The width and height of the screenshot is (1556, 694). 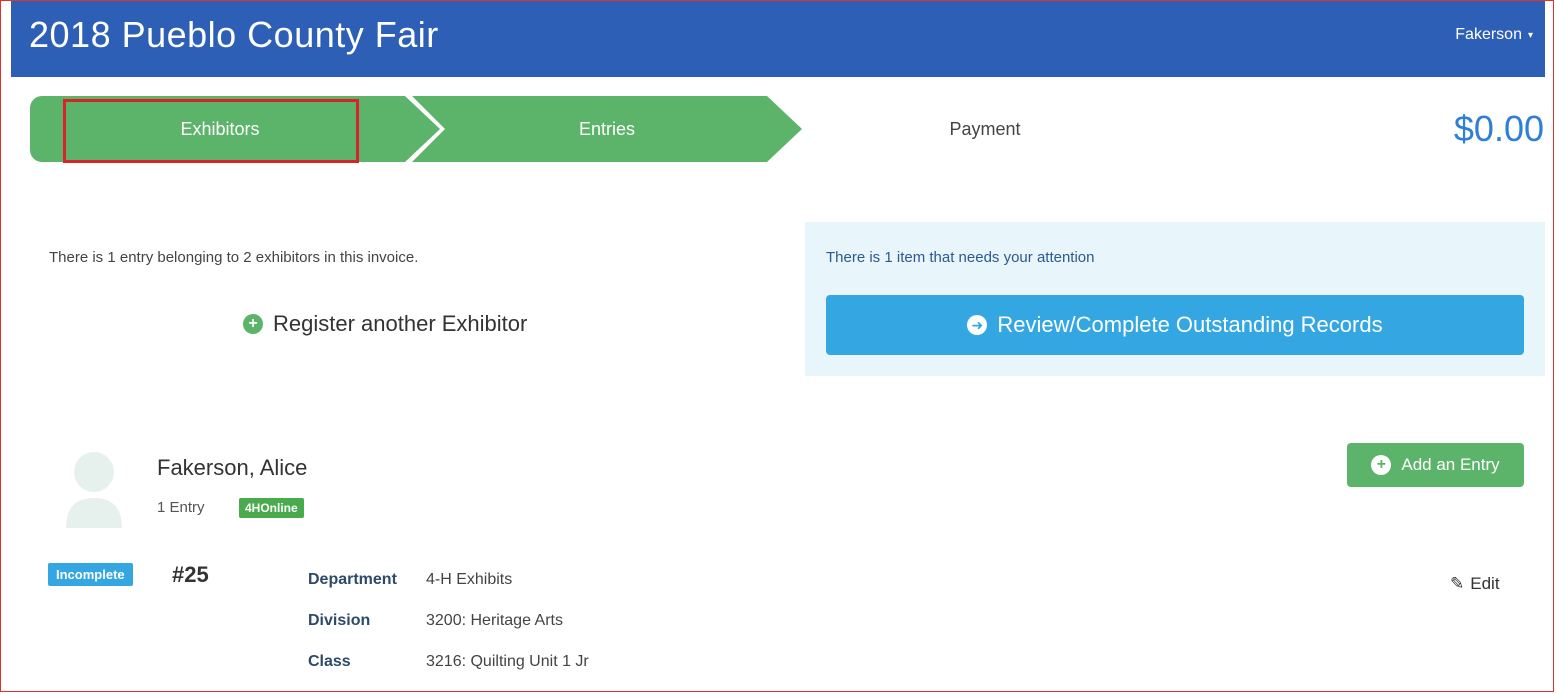 What do you see at coordinates (339, 620) in the screenshot?
I see `division-label: Division` at bounding box center [339, 620].